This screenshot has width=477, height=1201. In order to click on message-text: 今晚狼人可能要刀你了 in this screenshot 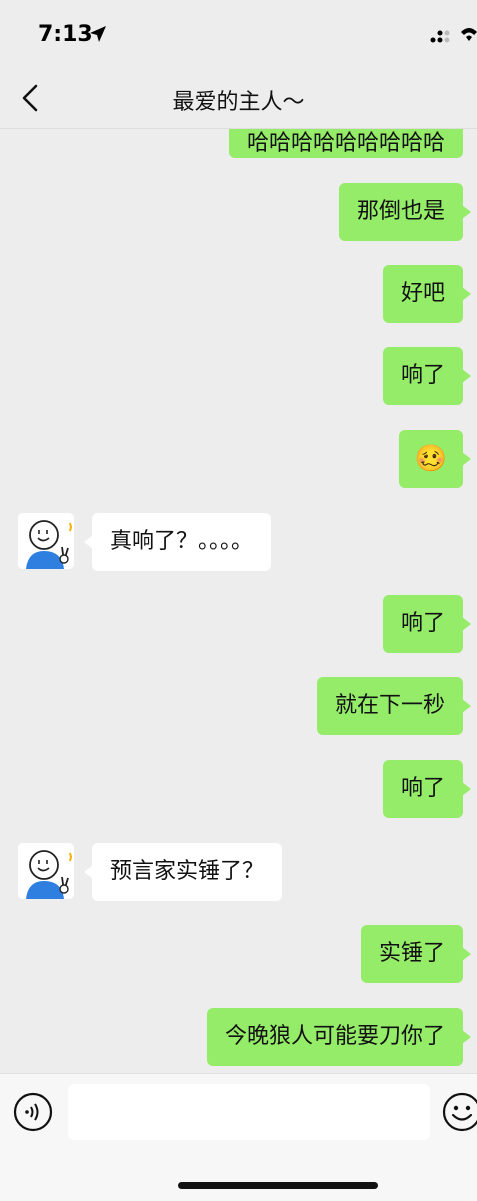, I will do `click(334, 1036)`.